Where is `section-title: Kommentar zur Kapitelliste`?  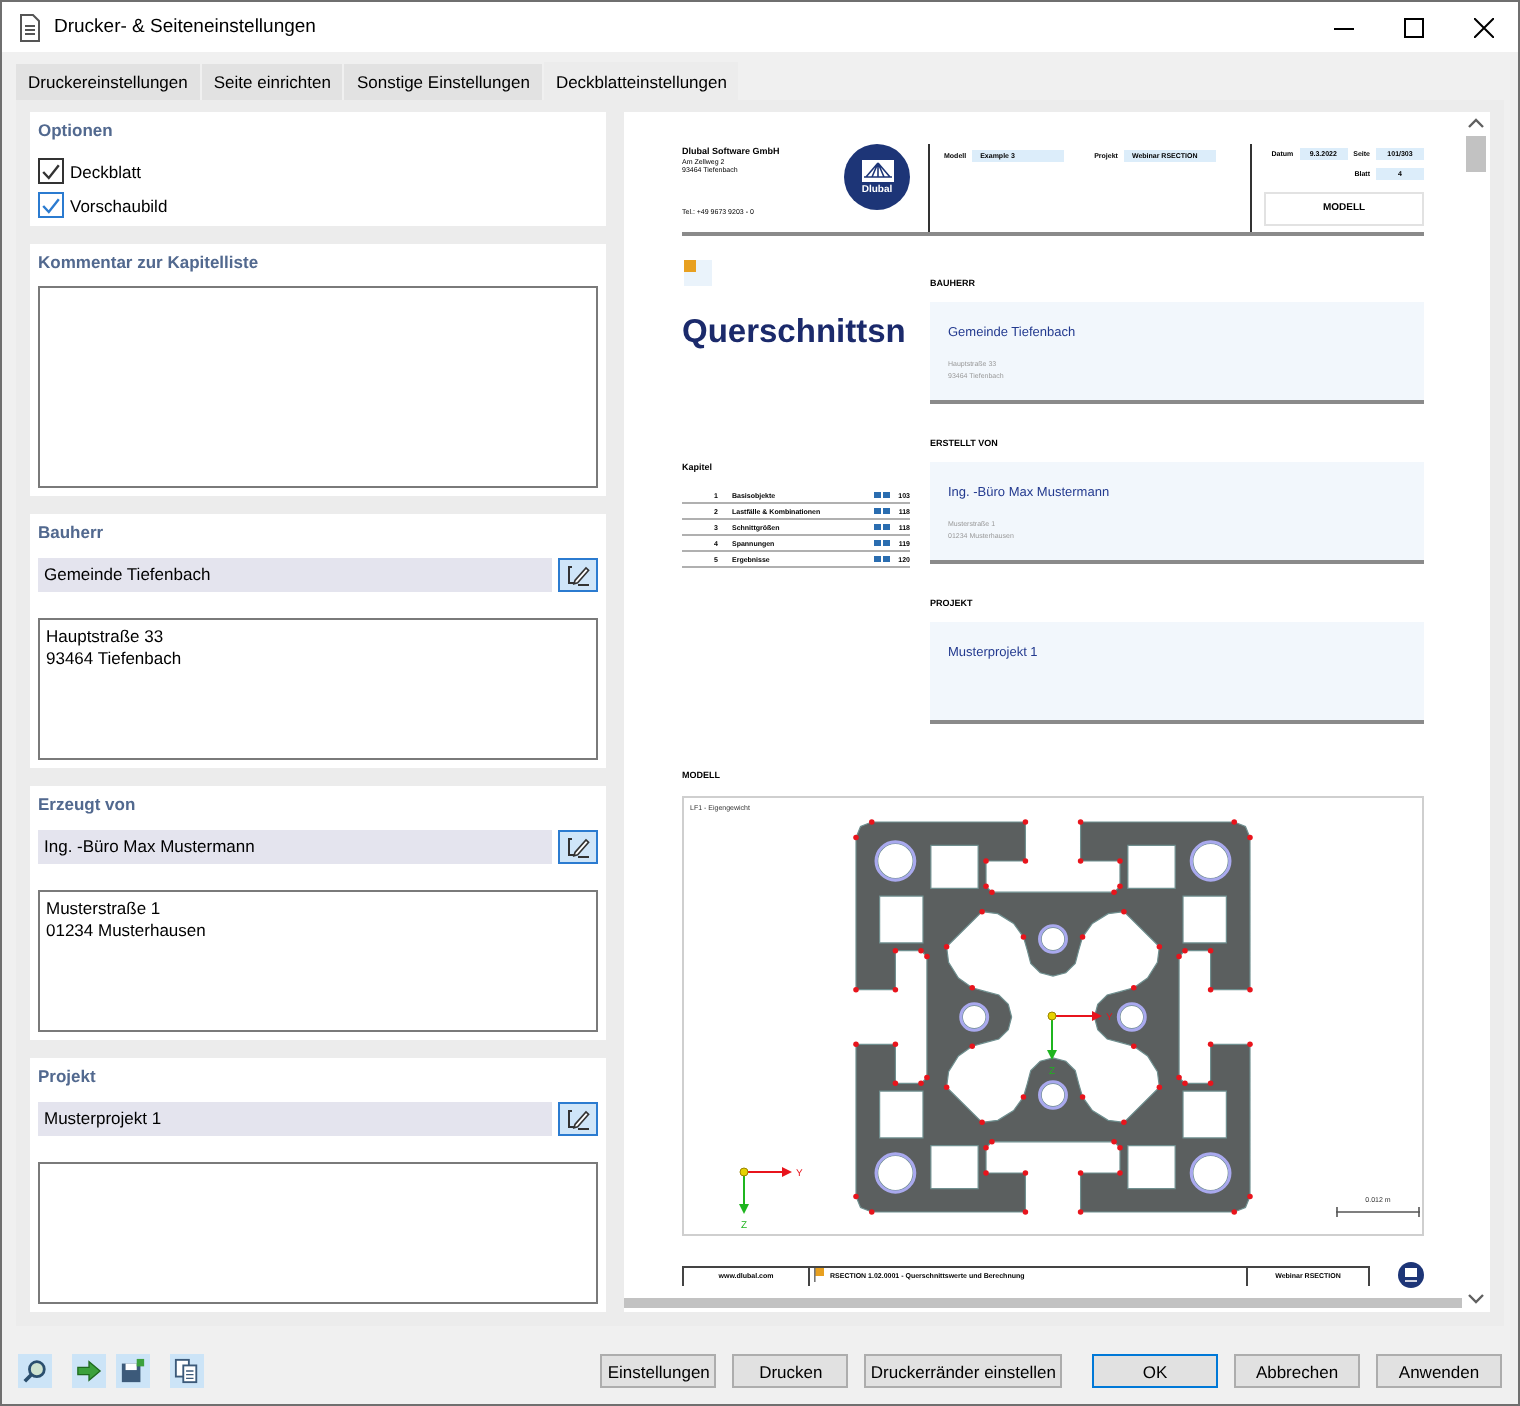 section-title: Kommentar zur Kapitelliste is located at coordinates (149, 263).